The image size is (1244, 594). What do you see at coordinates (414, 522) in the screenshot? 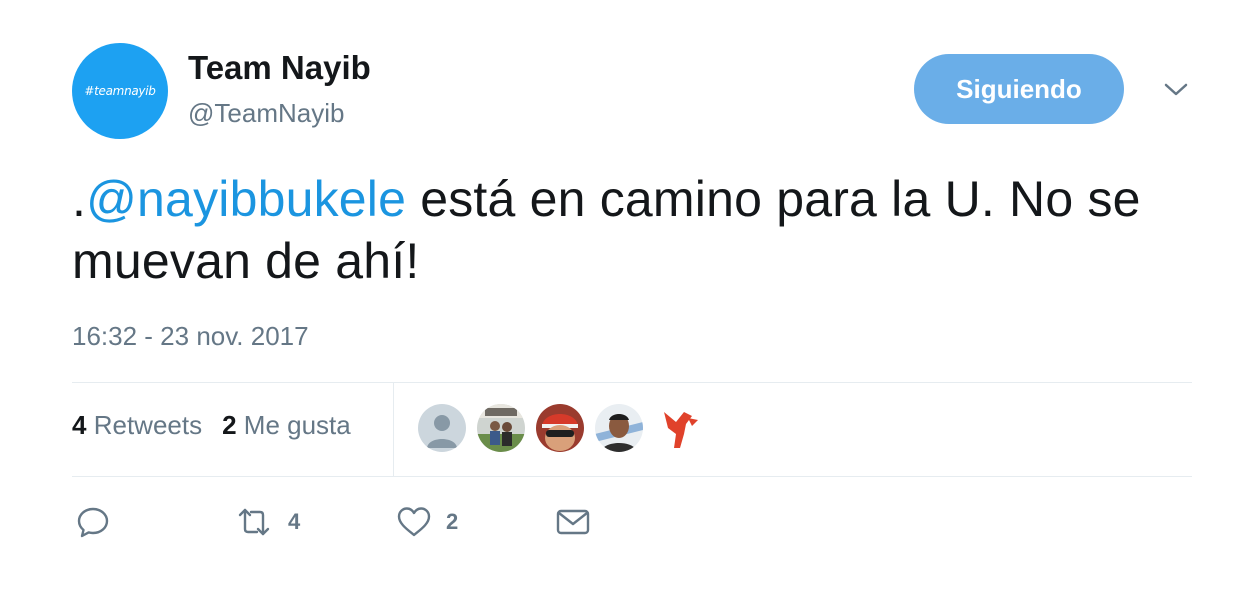
I see `heart-icon` at bounding box center [414, 522].